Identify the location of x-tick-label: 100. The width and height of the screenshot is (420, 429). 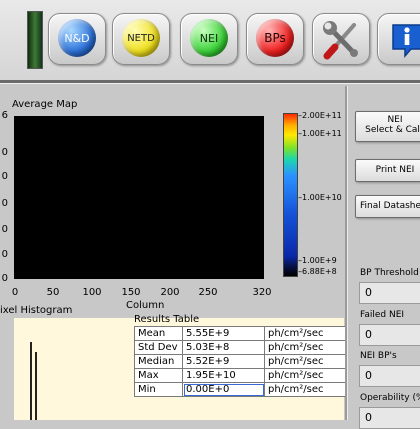
(92, 292).